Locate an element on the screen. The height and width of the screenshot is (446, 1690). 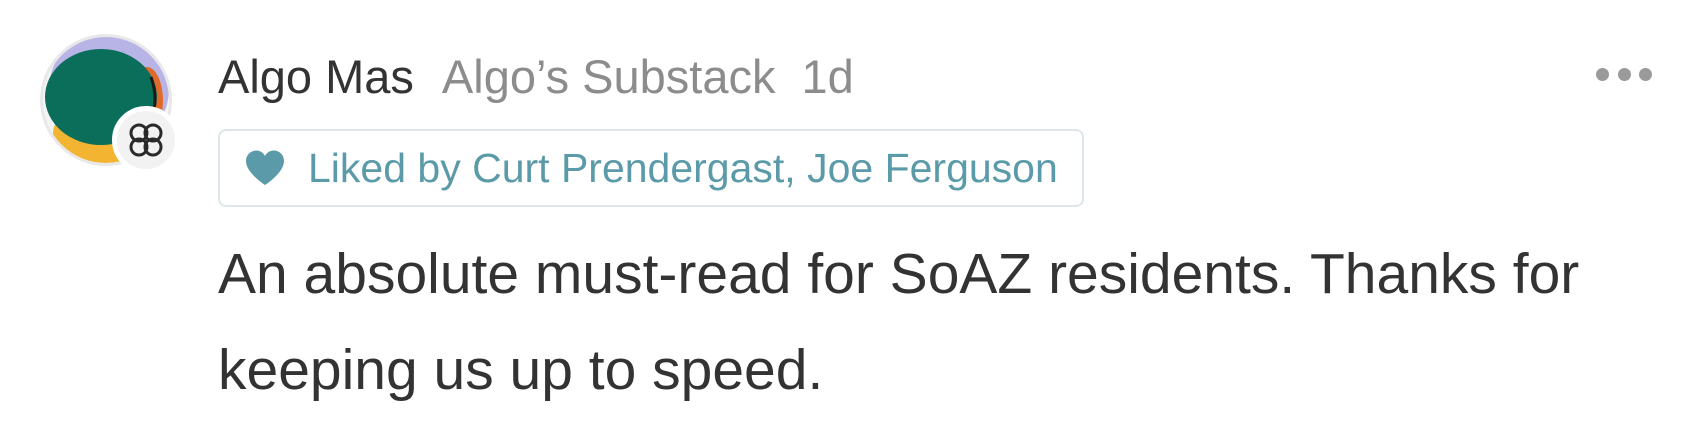
substack-logo-icon is located at coordinates (146, 140).